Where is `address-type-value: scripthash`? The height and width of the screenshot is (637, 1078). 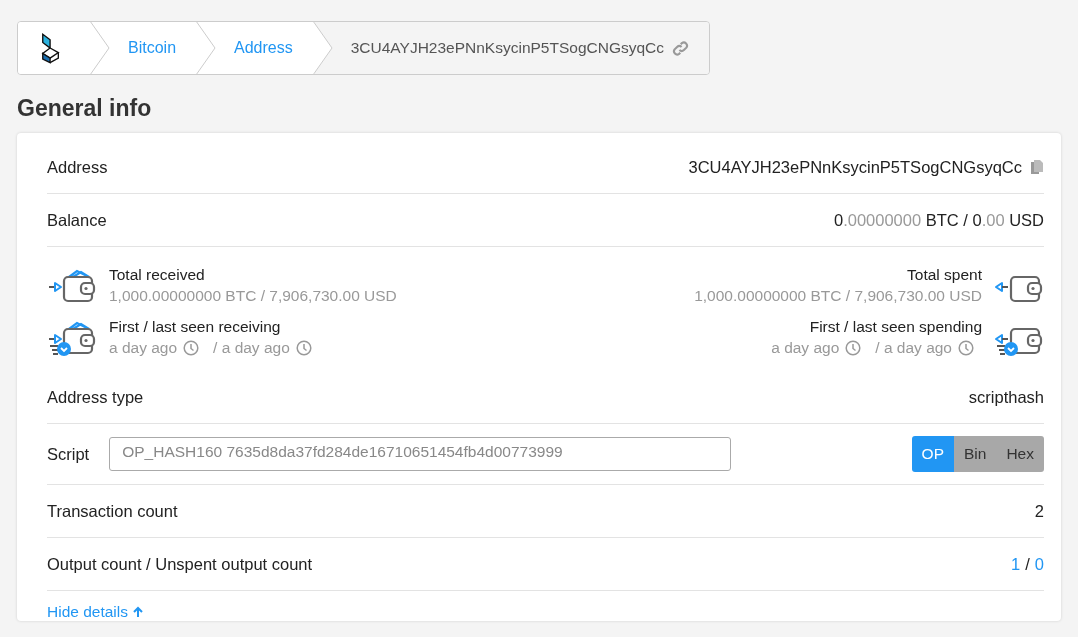
address-type-value: scripthash is located at coordinates (1006, 397).